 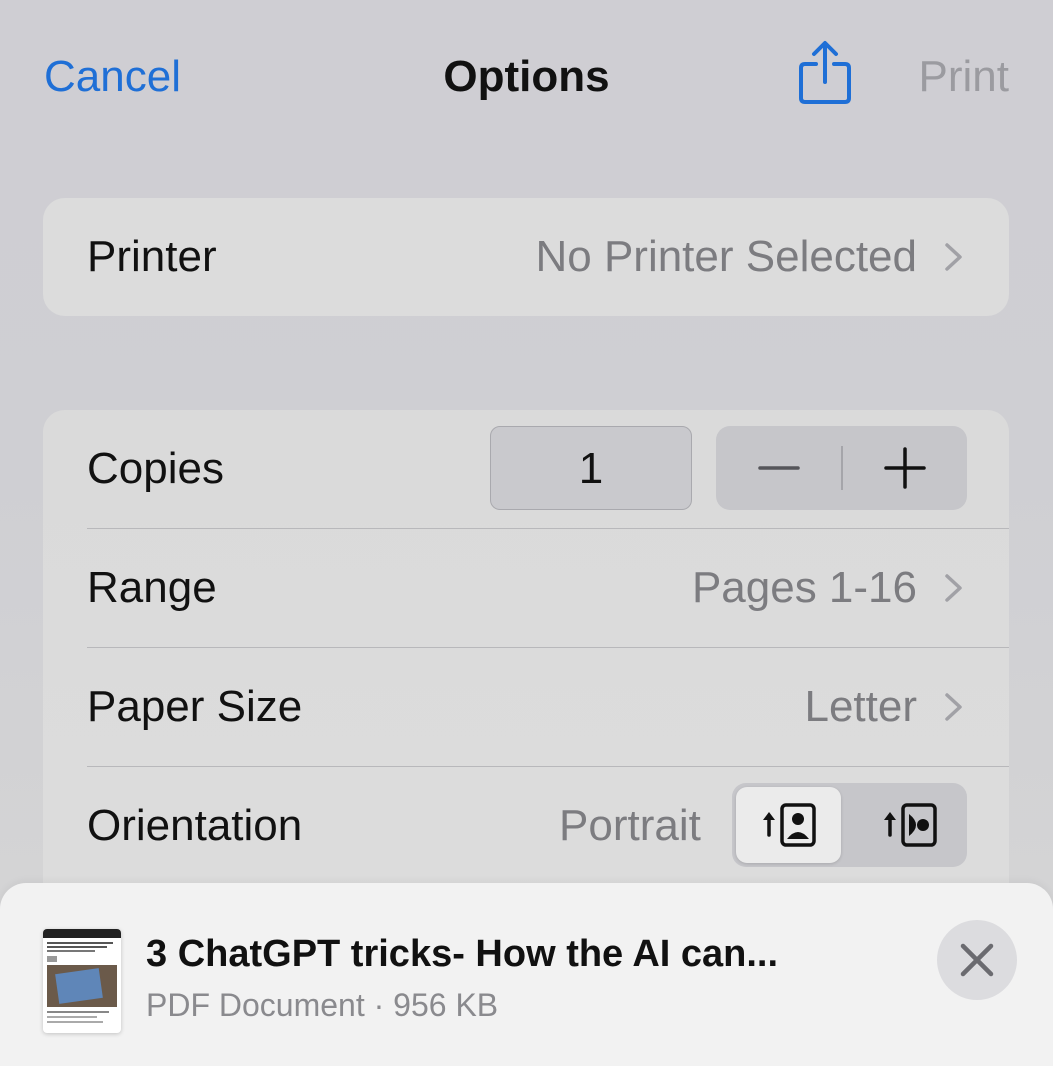 I want to click on paper-size-row: Paper Size Letter, so click(x=526, y=707).